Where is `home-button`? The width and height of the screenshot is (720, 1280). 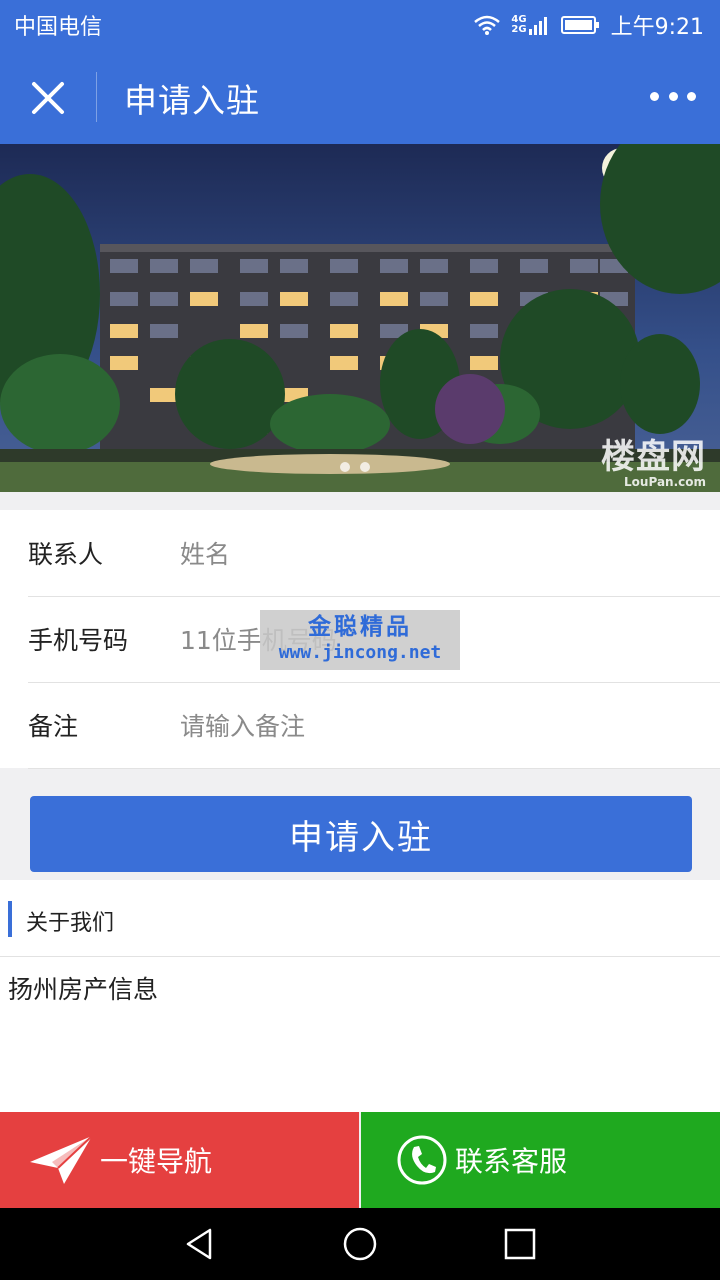 home-button is located at coordinates (360, 1244).